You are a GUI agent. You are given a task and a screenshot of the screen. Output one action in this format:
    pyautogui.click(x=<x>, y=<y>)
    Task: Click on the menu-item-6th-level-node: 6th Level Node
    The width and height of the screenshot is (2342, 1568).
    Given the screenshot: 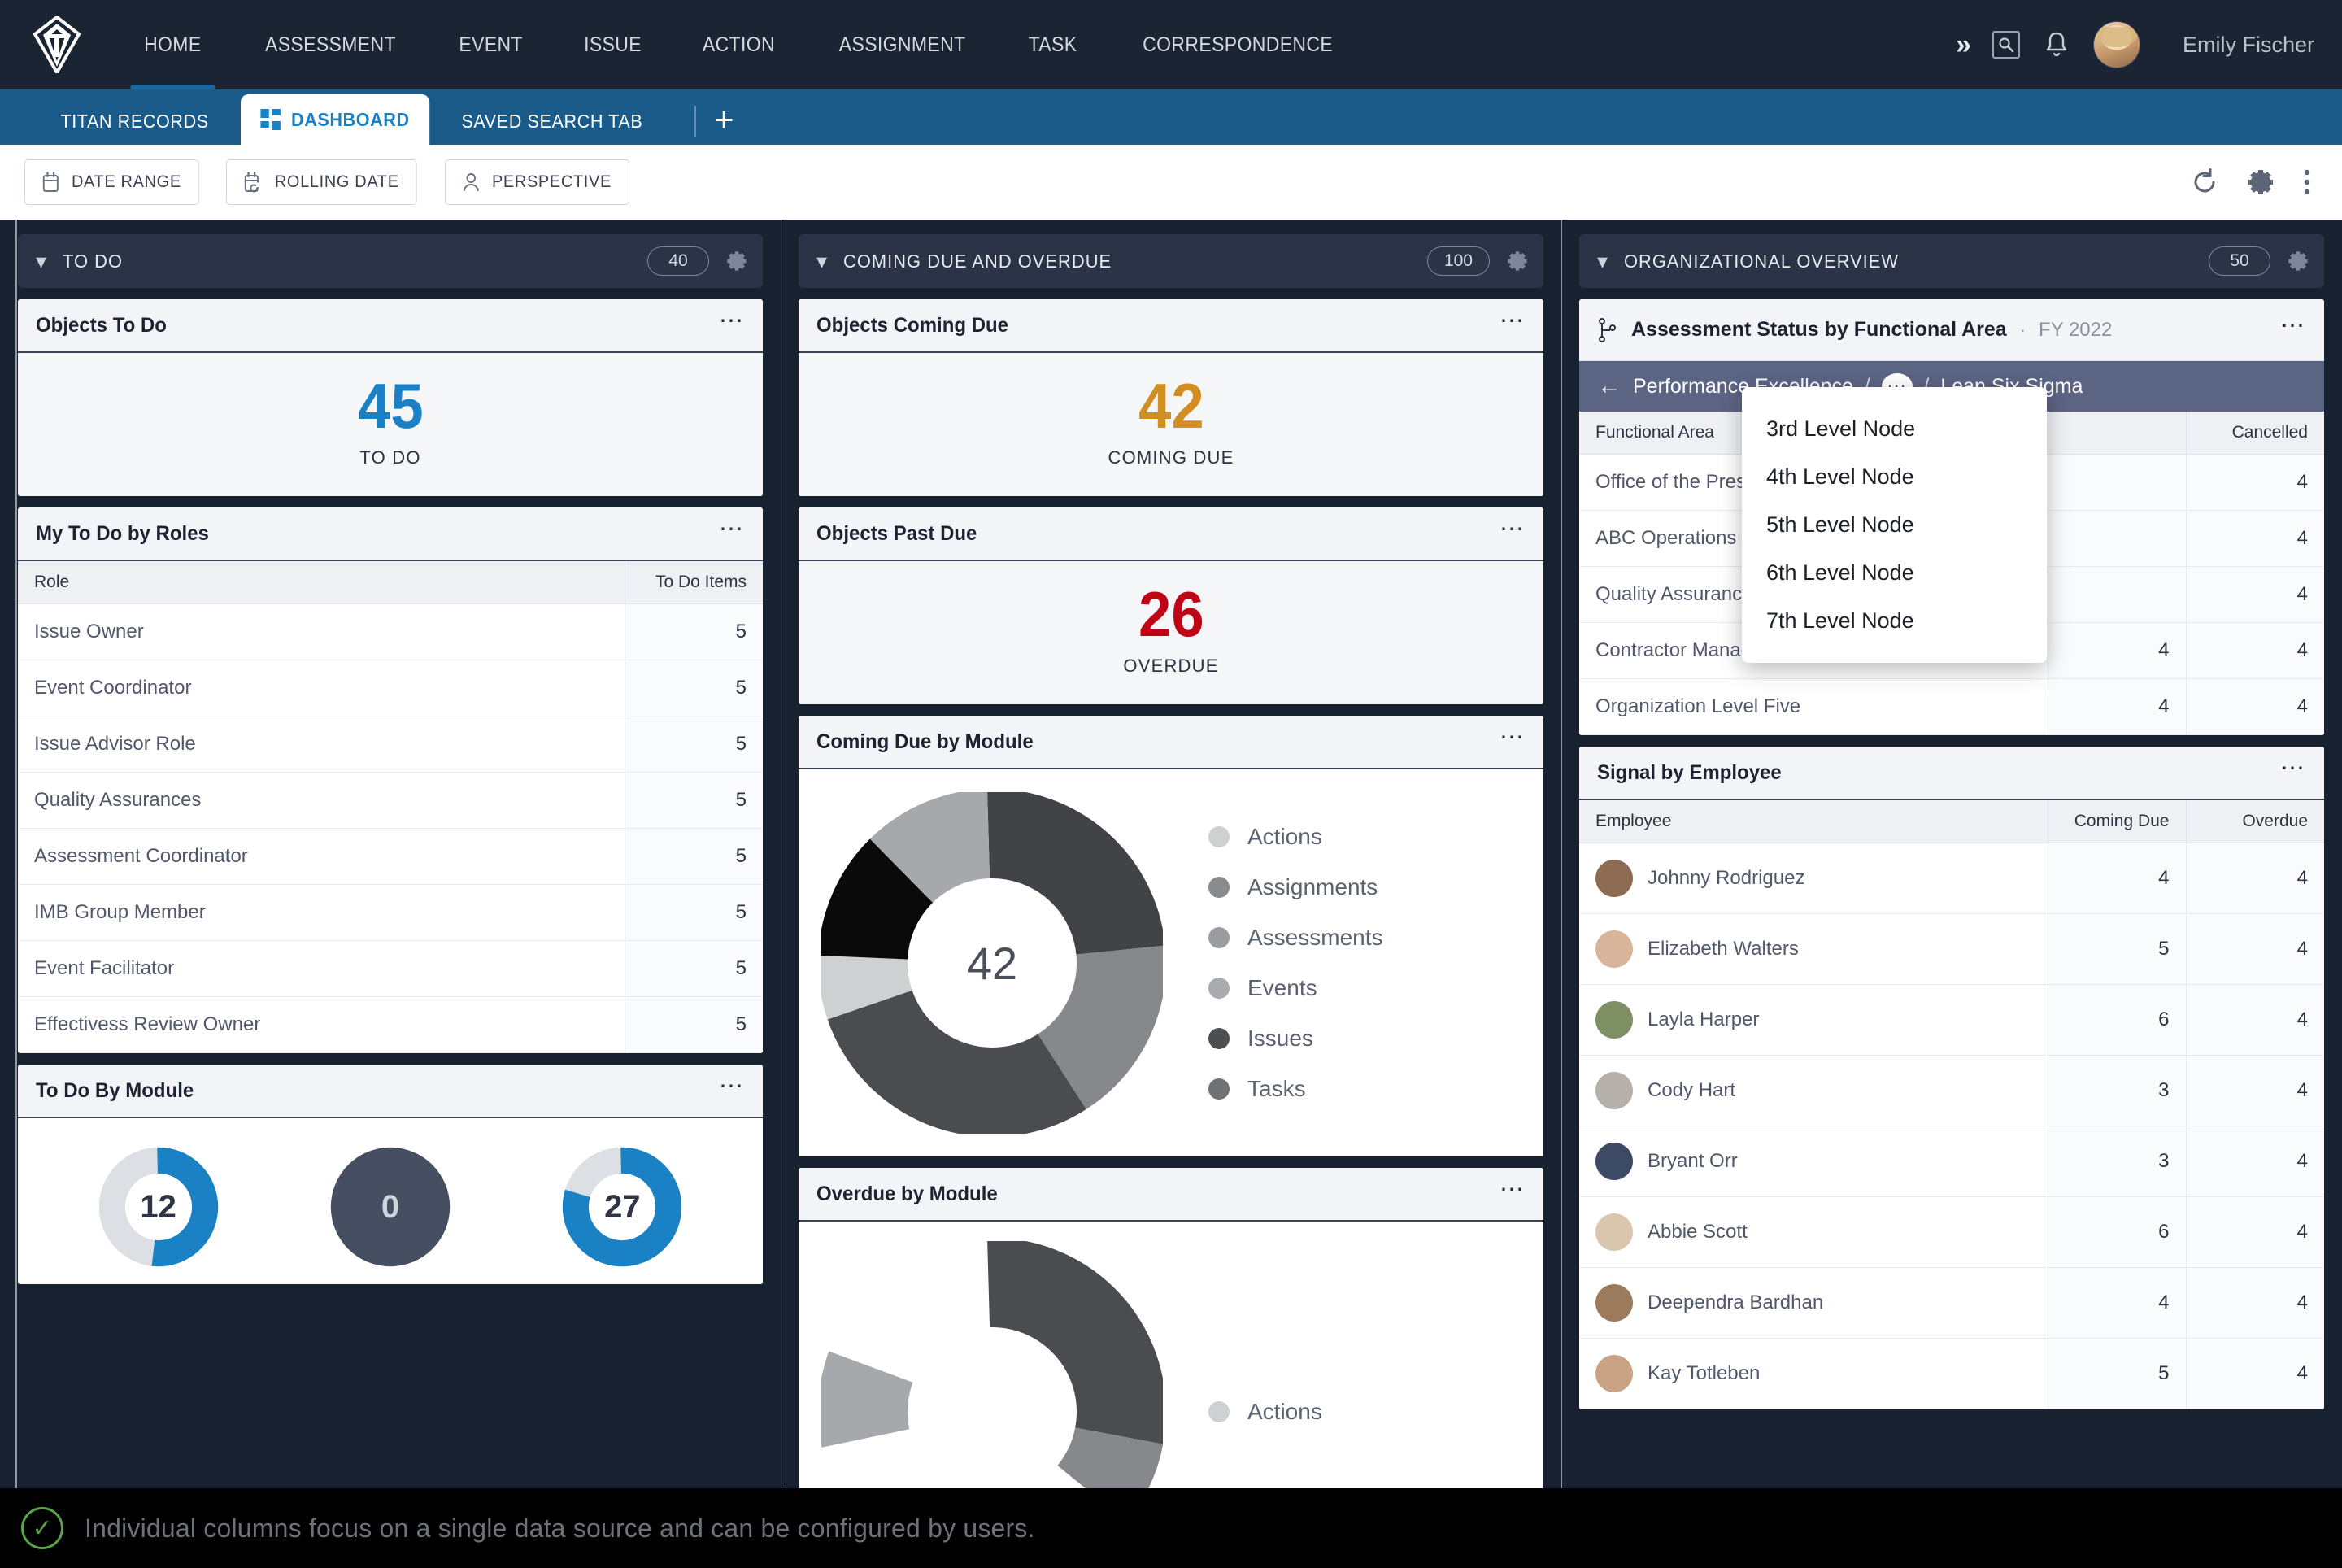 What is the action you would take?
    pyautogui.click(x=1895, y=573)
    